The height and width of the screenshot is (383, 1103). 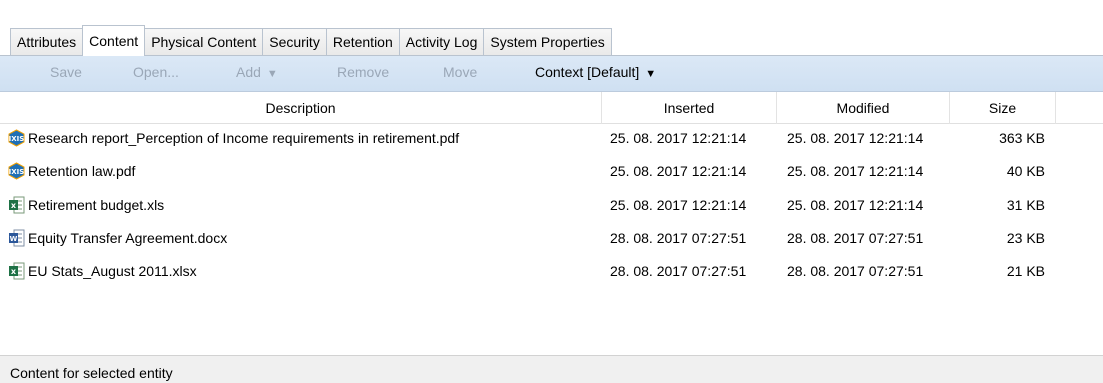 I want to click on file-size: 40 KB, so click(x=1025, y=171).